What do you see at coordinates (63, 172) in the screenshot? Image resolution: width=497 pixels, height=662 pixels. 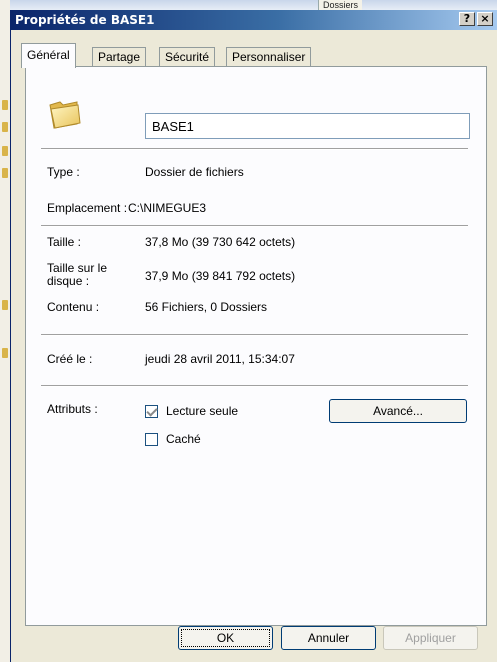 I see `type-label: Type :` at bounding box center [63, 172].